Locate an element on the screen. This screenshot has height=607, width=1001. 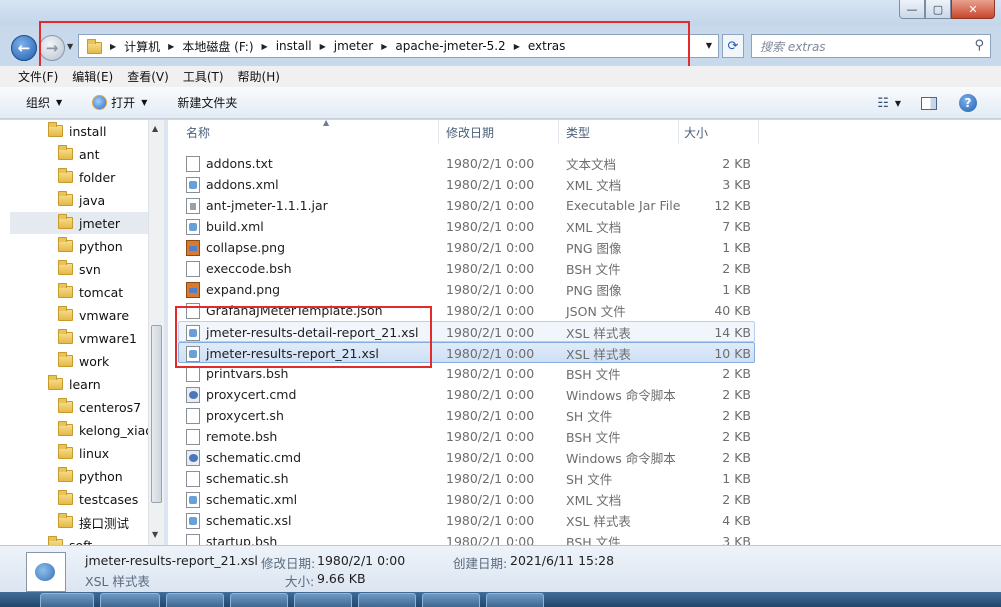
jar-file-icon is located at coordinates (193, 205).